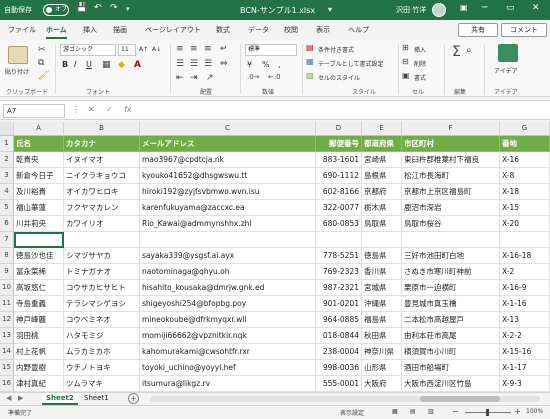  I want to click on cell-postal: 883-1601, so click(339, 160).